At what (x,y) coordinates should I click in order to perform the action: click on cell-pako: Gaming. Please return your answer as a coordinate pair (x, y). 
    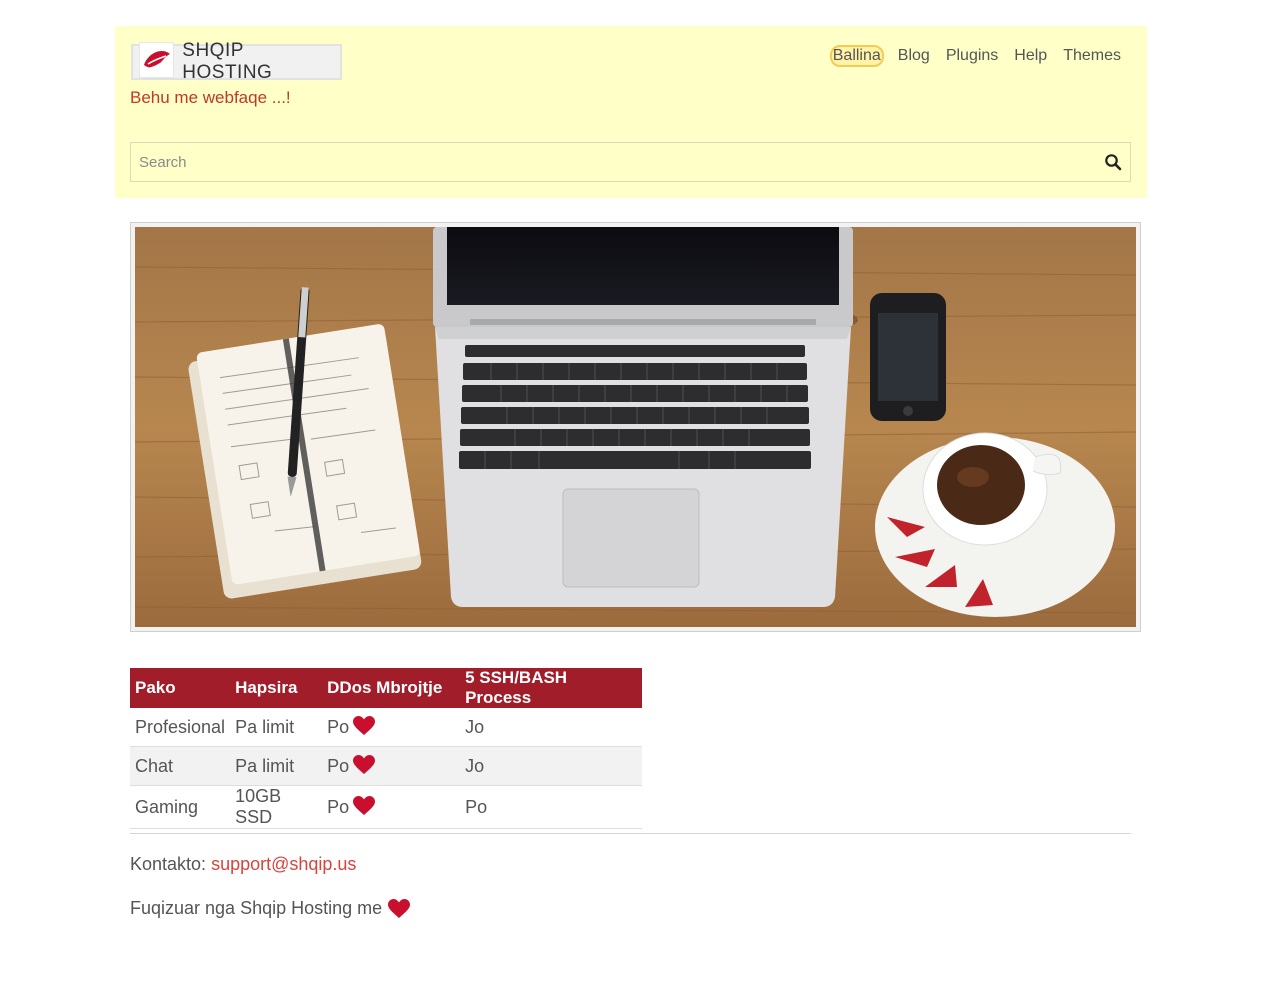
    Looking at the image, I should click on (180, 807).